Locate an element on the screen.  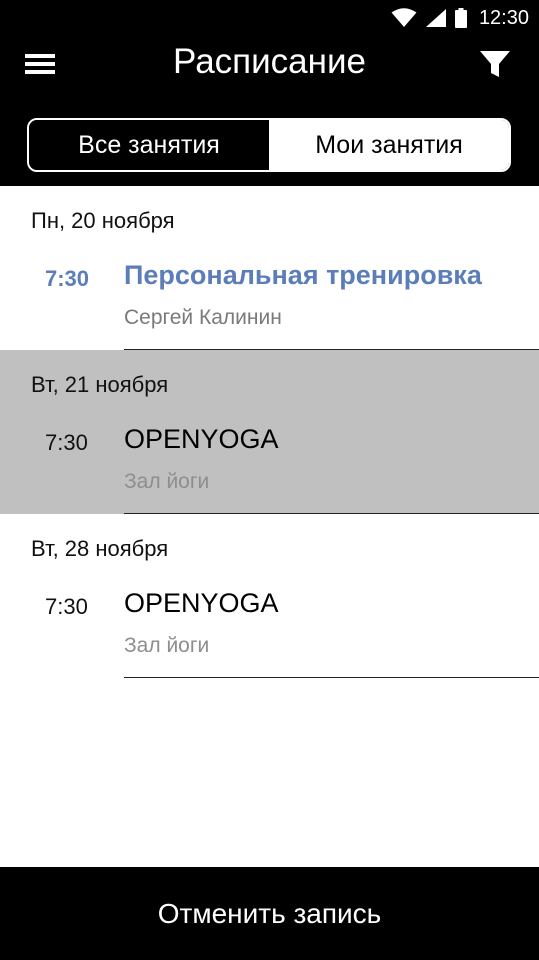
page-title: Расписание is located at coordinates (269, 61).